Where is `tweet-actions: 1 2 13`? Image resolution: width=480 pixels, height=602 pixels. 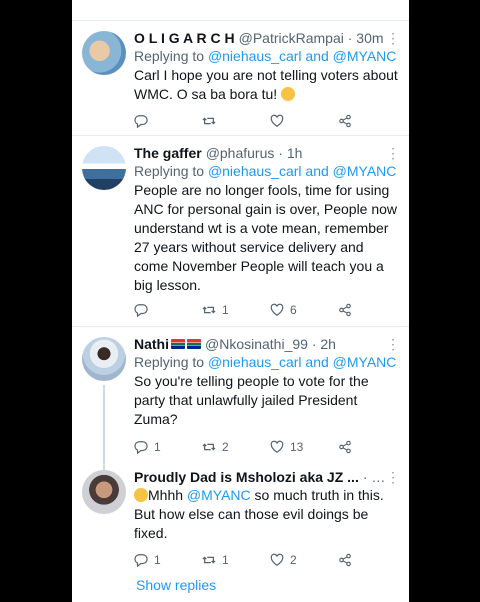
tweet-actions: 1 2 13 is located at coordinates (254, 447).